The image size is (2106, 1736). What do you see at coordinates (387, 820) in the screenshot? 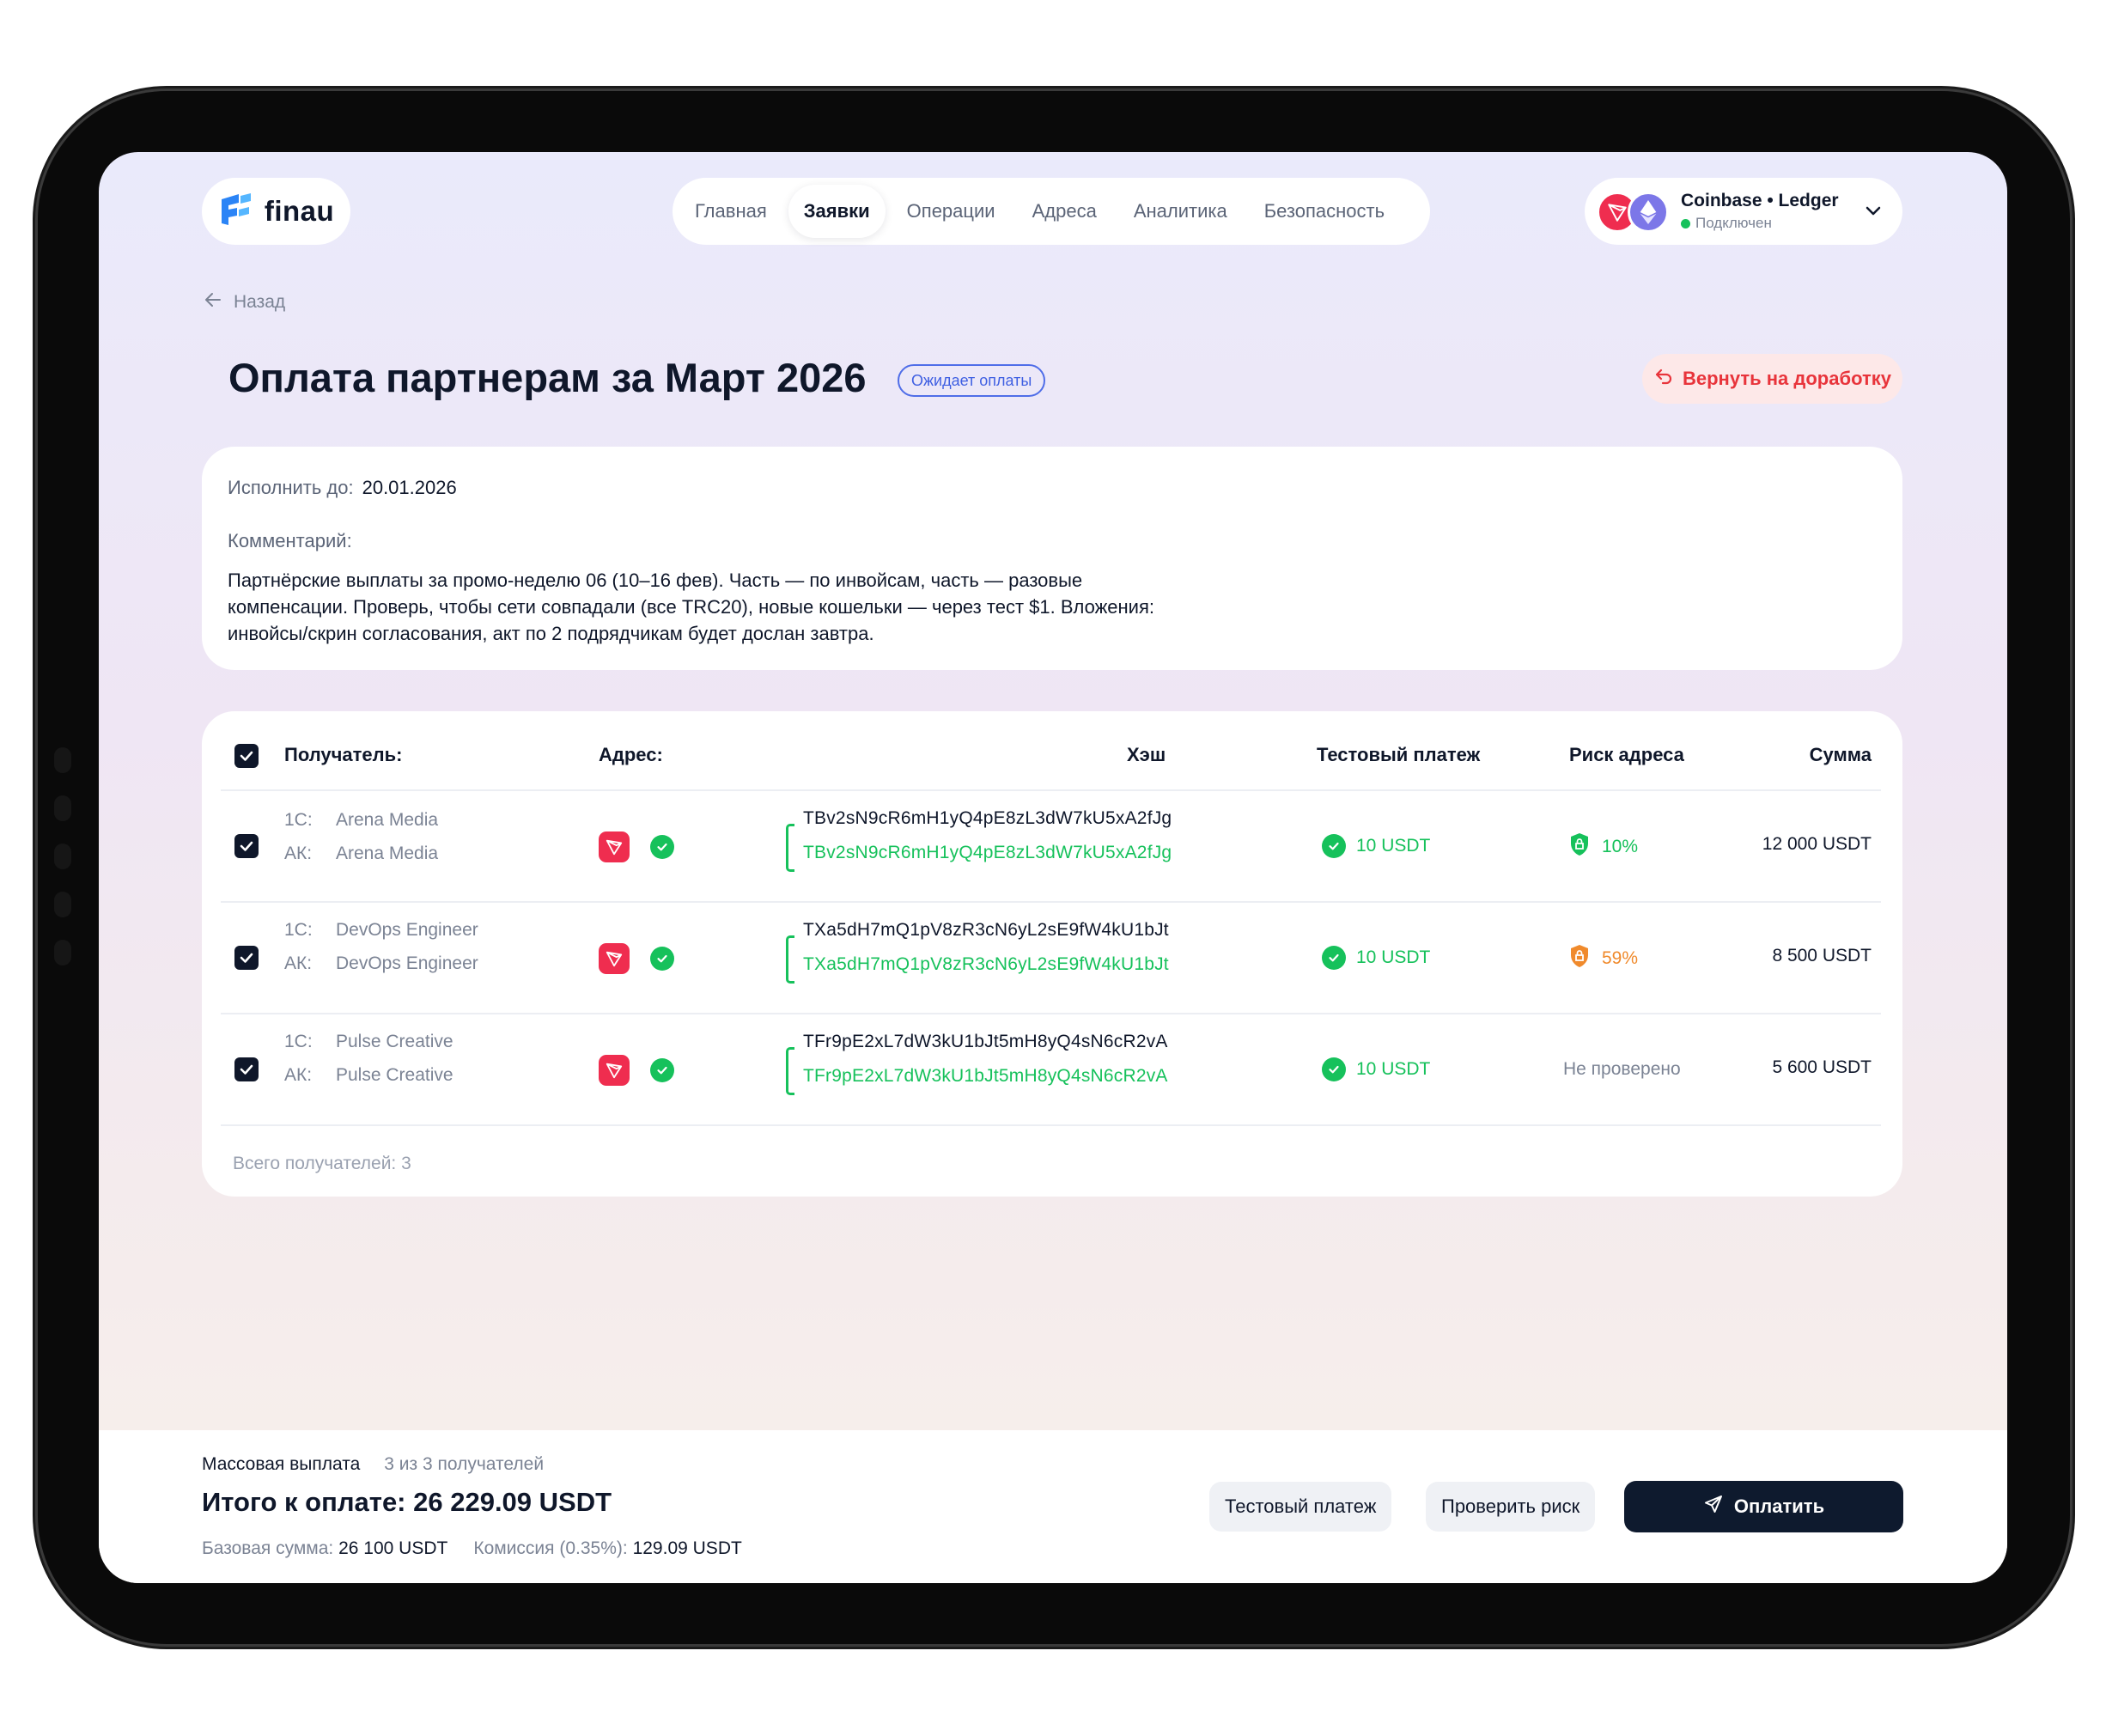
I see `recipient-name-1c: Arena Media` at bounding box center [387, 820].